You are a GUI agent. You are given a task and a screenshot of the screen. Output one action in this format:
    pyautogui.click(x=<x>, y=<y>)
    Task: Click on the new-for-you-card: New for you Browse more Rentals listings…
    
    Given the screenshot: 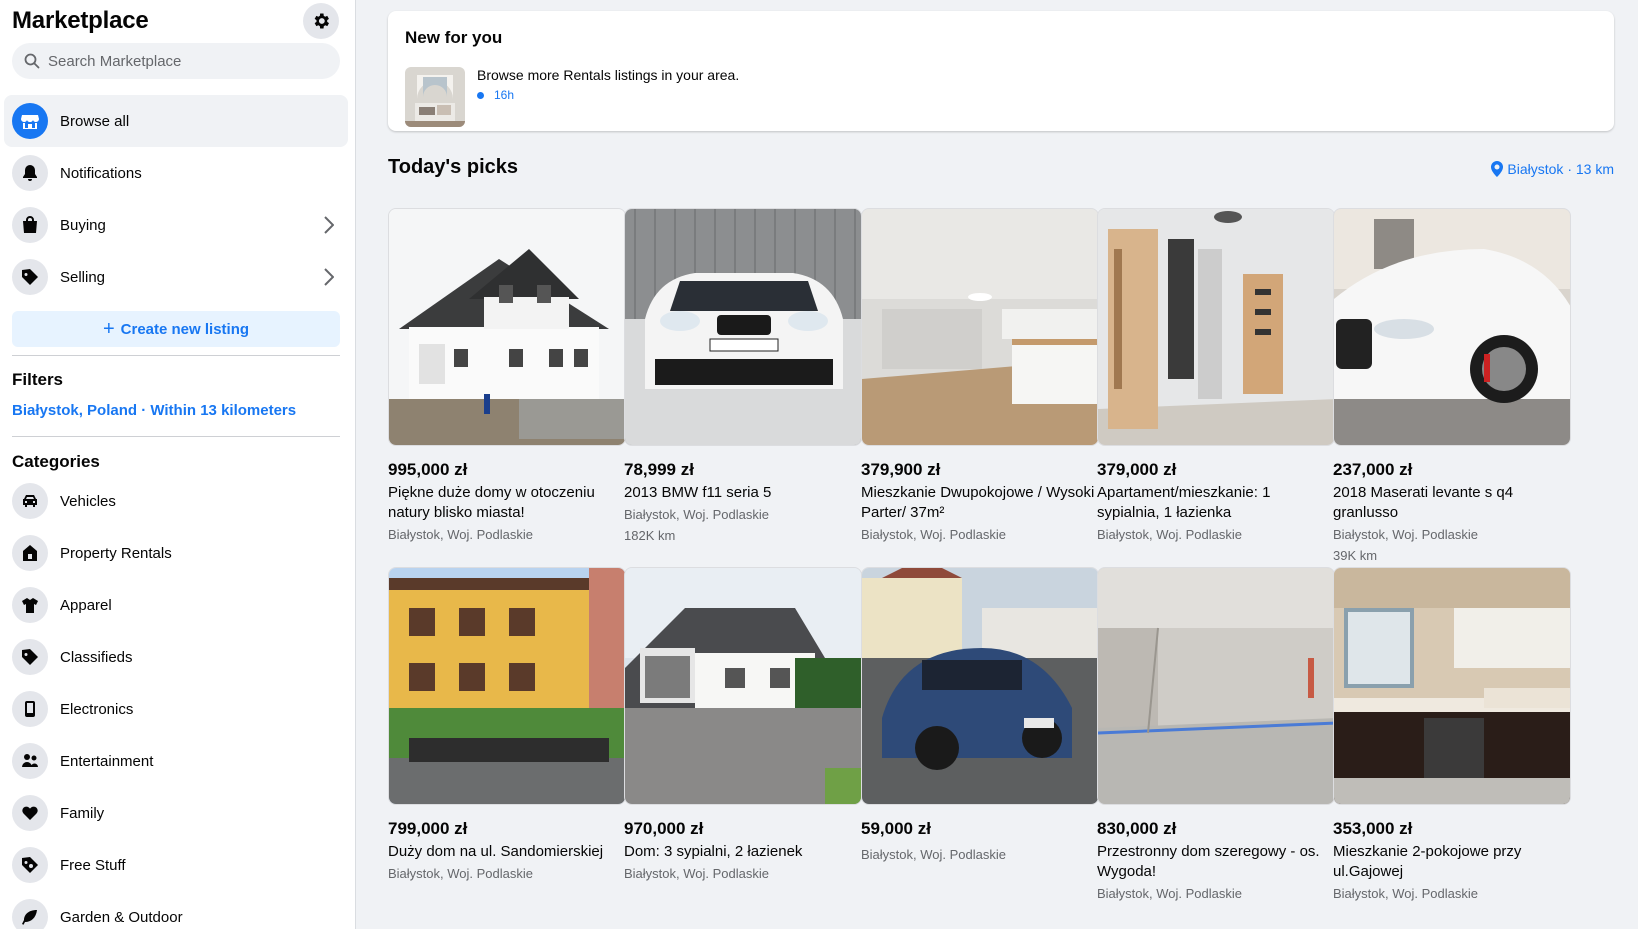 What is the action you would take?
    pyautogui.click(x=1001, y=71)
    